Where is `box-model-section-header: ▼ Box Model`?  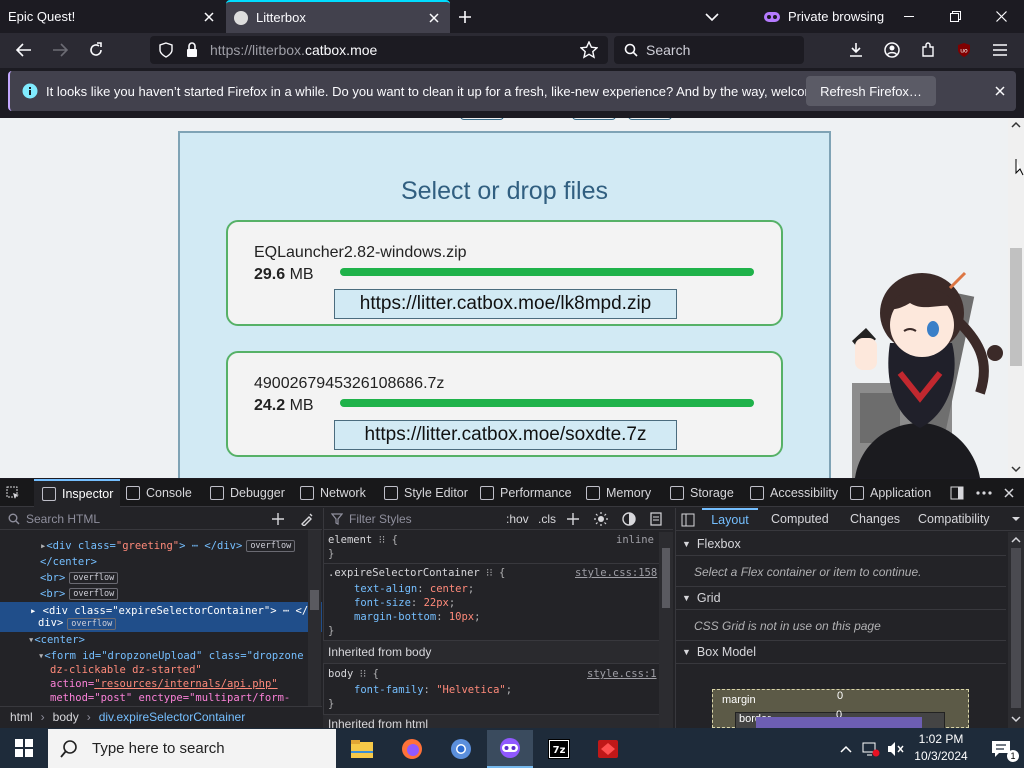 box-model-section-header: ▼ Box Model is located at coordinates (841, 652).